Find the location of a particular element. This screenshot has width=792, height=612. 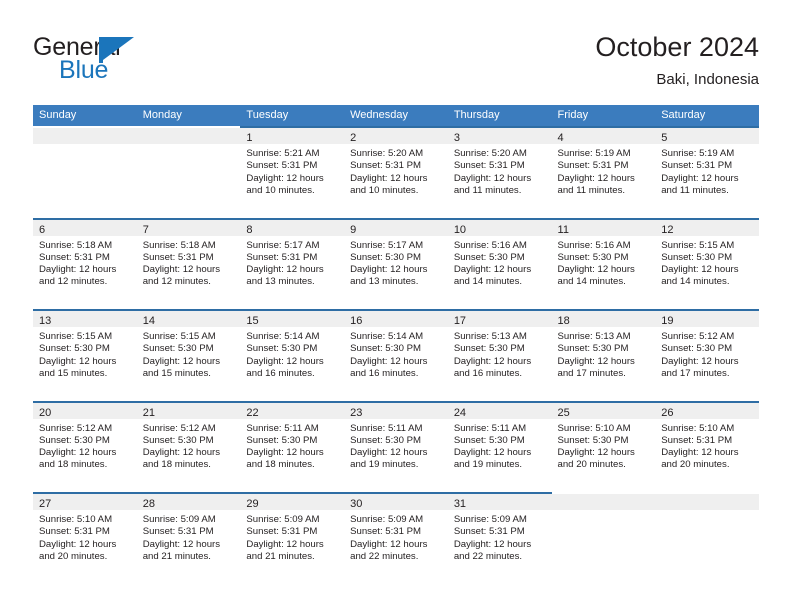

day-detail-line: and 18 minutes. is located at coordinates (176, 465).